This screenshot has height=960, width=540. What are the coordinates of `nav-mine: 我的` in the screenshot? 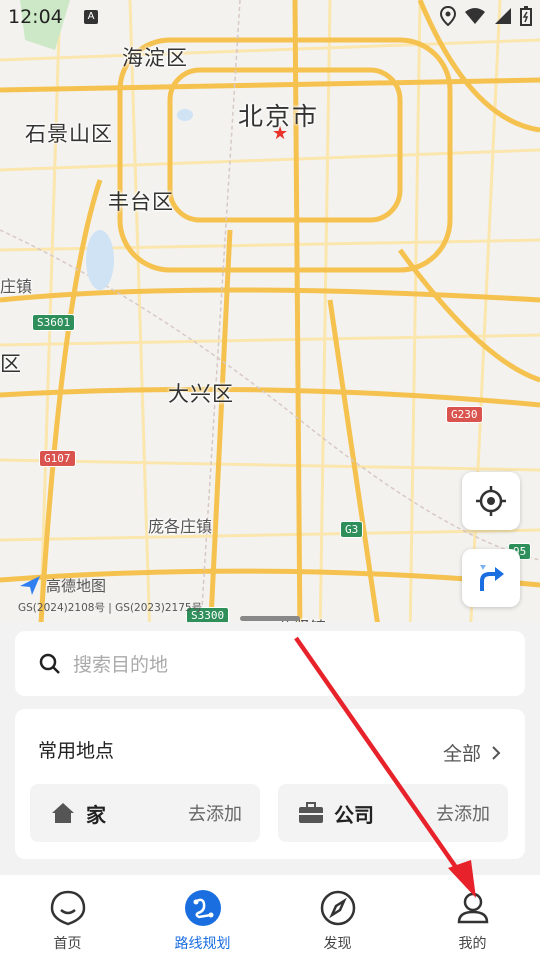 It's located at (472, 917).